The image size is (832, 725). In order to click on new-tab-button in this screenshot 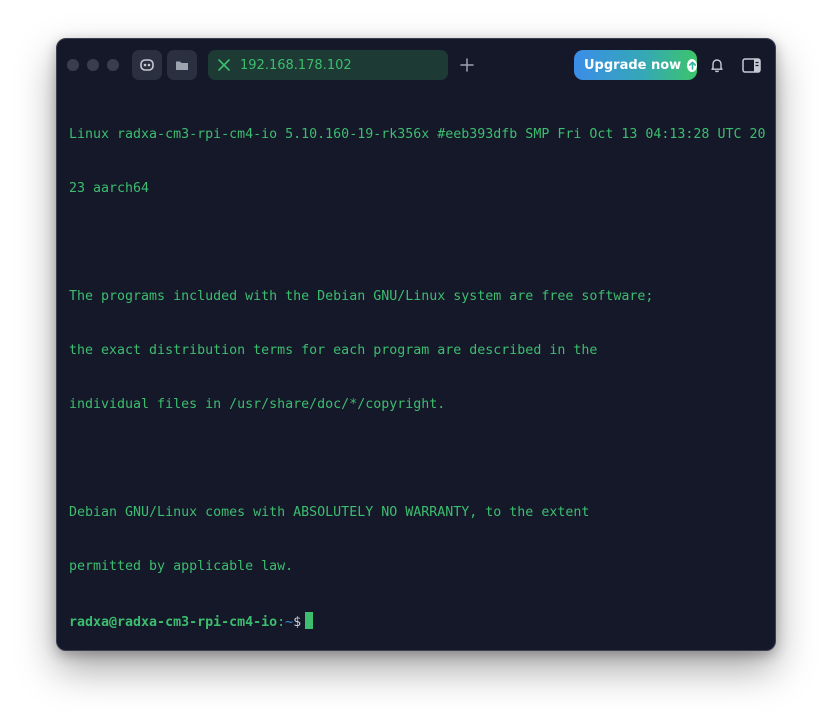, I will do `click(467, 65)`.